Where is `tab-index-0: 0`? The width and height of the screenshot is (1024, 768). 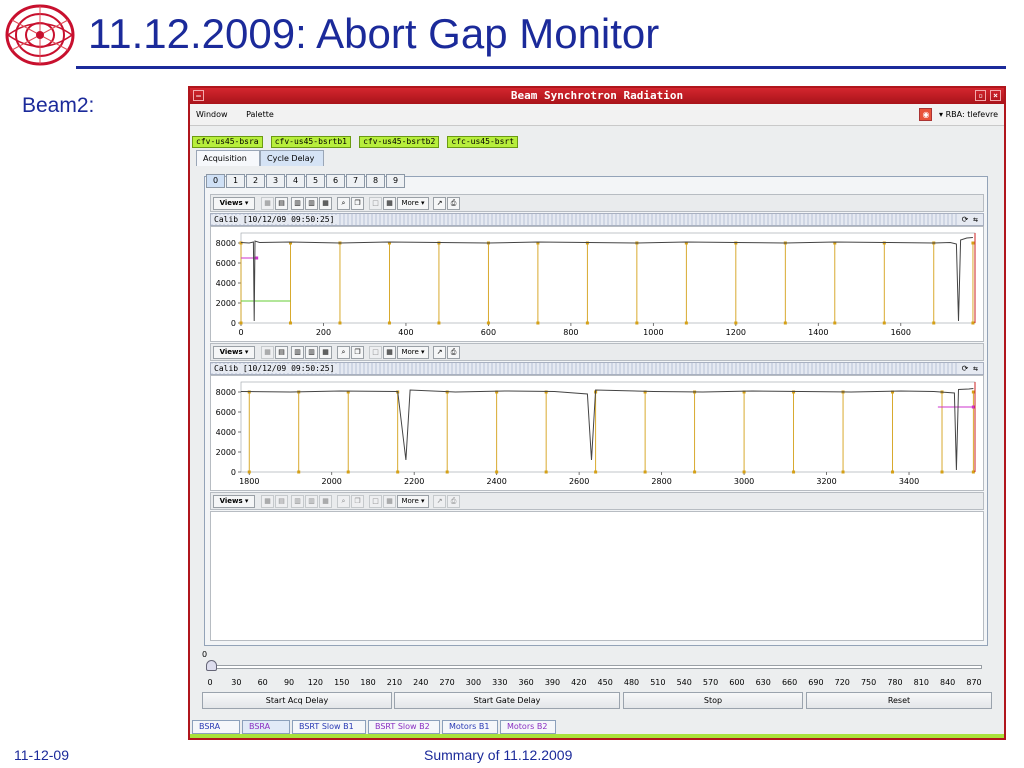
tab-index-0: 0 is located at coordinates (215, 181).